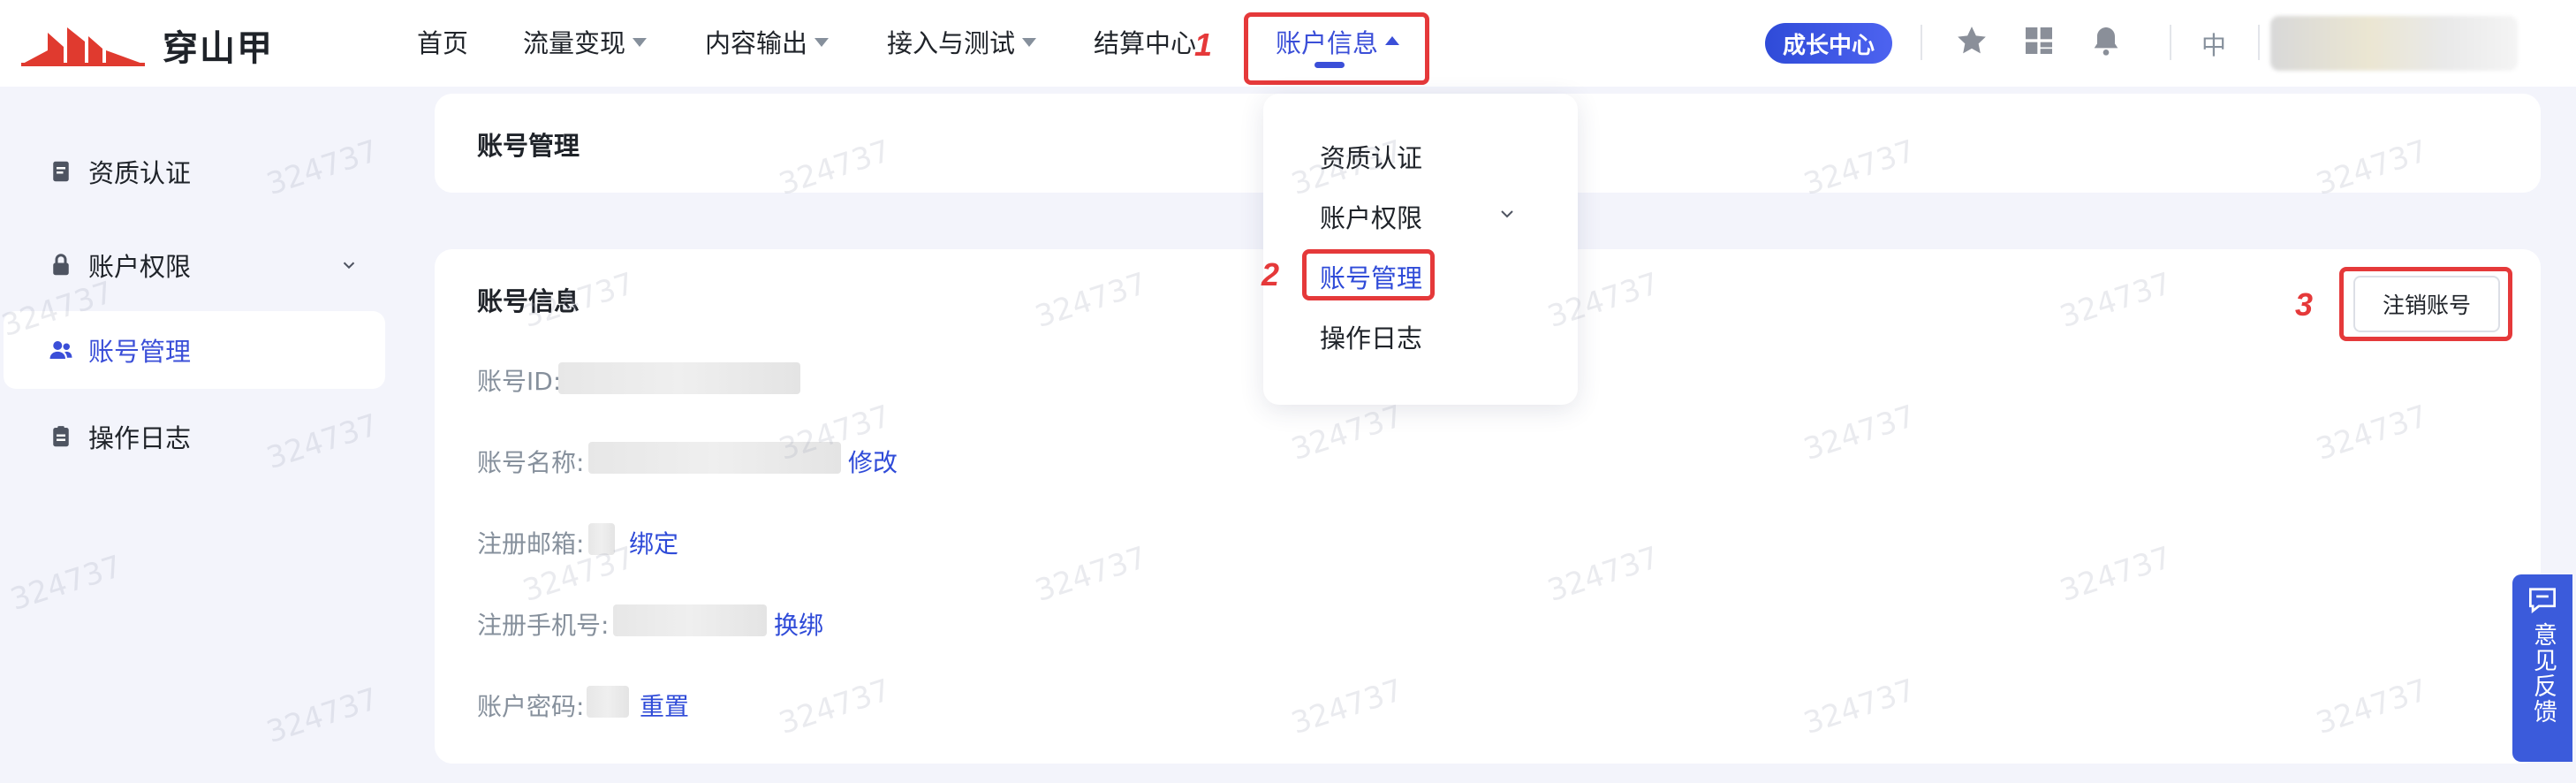 This screenshot has height=783, width=2576. What do you see at coordinates (531, 462) in the screenshot?
I see `account-name-label: 账号名称:` at bounding box center [531, 462].